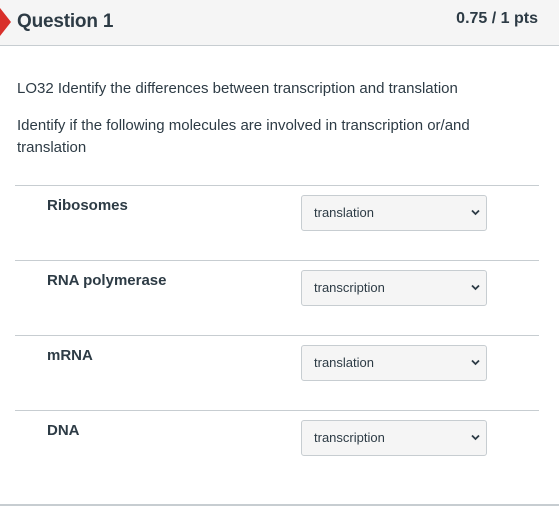 Image resolution: width=559 pixels, height=506 pixels. Describe the element at coordinates (63, 430) in the screenshot. I see `match-label: DNA` at that location.